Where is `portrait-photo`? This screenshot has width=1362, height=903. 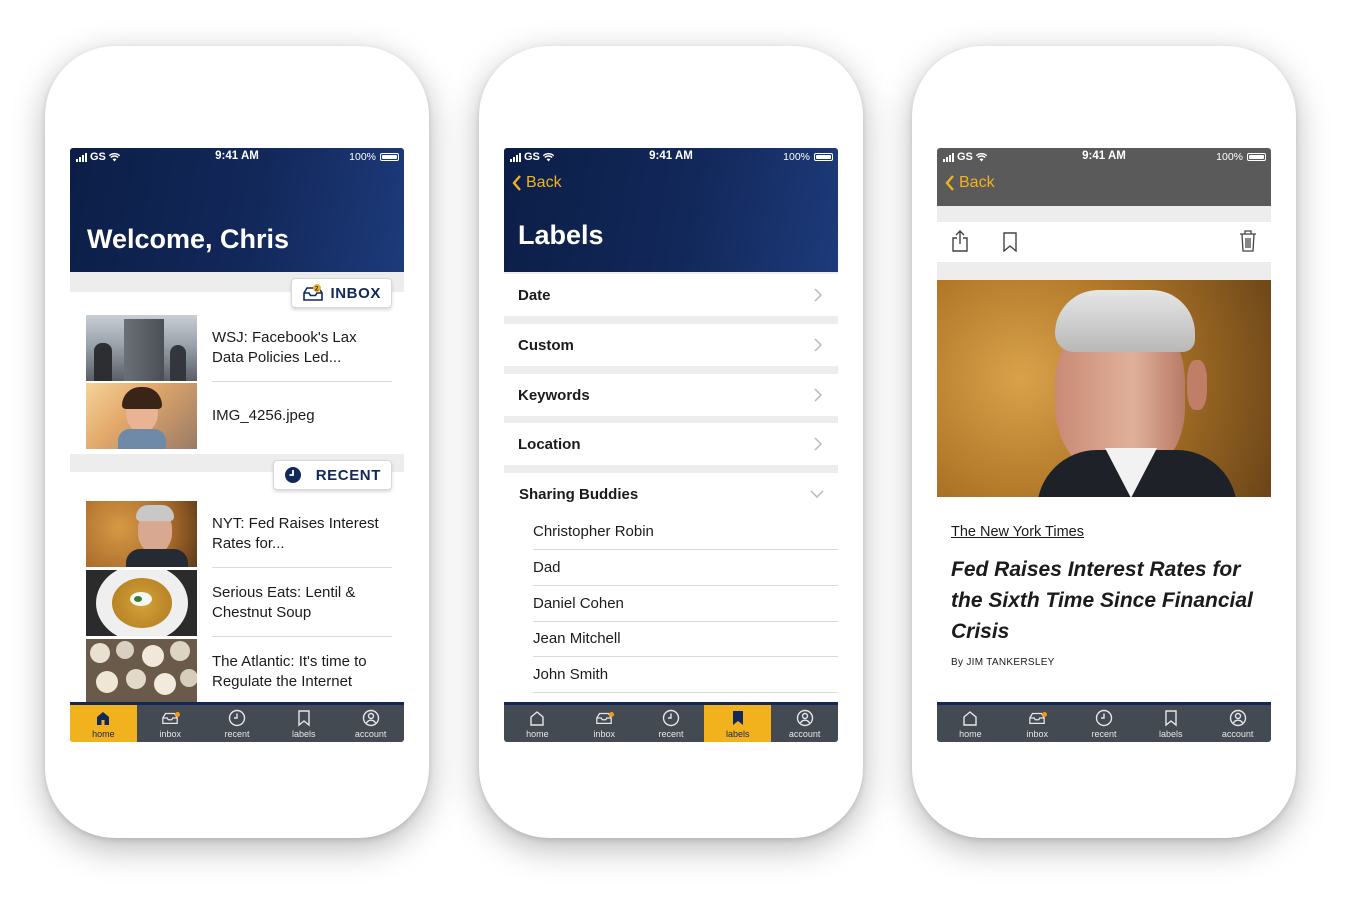 portrait-photo is located at coordinates (141, 534).